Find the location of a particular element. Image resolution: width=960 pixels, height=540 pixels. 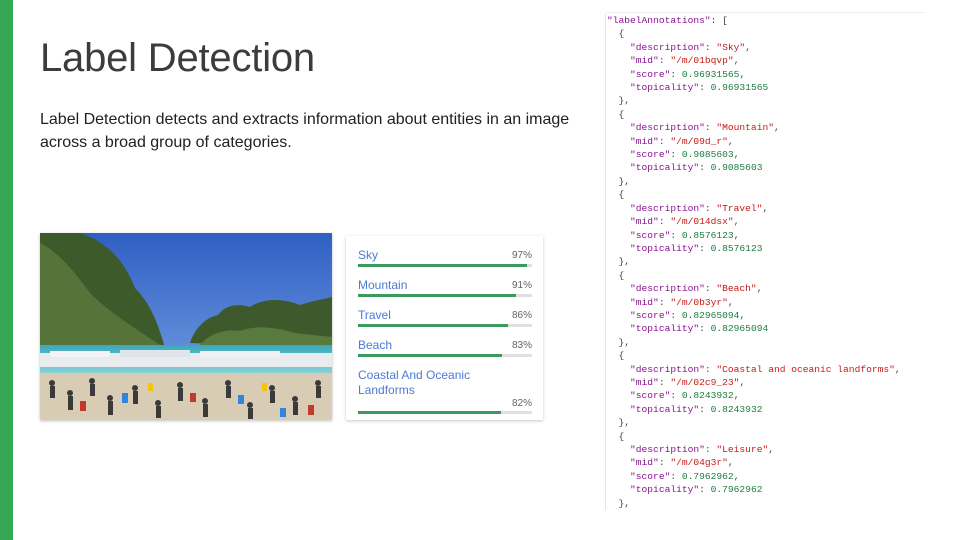

json-line: "mid": "/m/014dsx", is located at coordinates (754, 221).